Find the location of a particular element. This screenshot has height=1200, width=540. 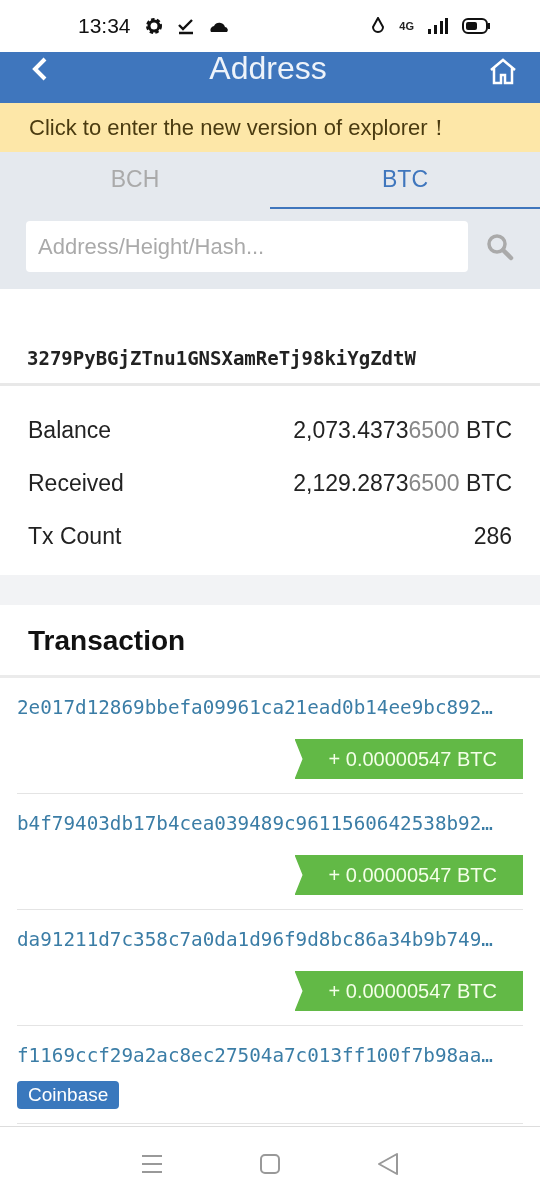

gear-icon is located at coordinates (153, 26).